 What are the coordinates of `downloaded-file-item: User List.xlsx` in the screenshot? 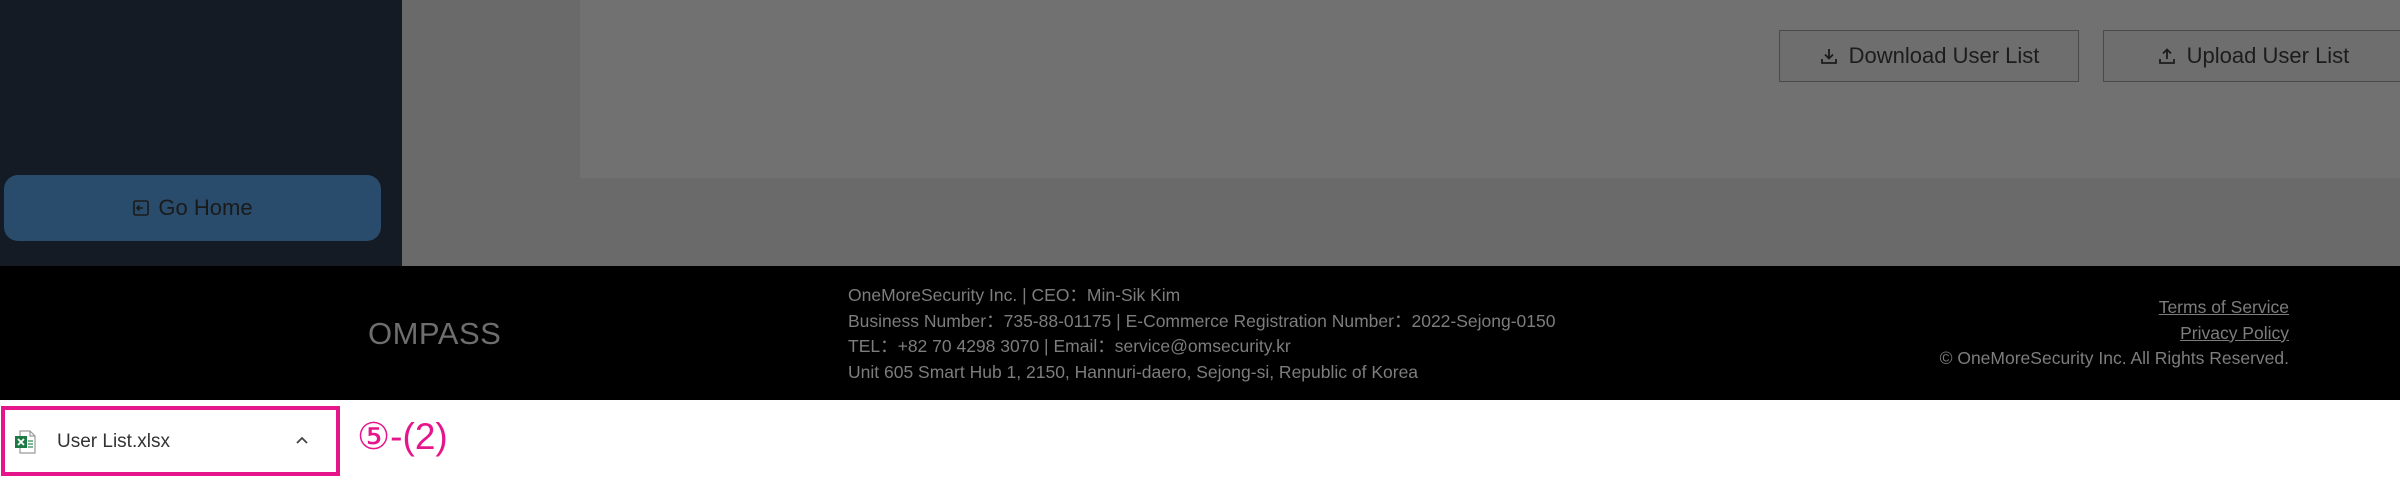 It's located at (170, 441).